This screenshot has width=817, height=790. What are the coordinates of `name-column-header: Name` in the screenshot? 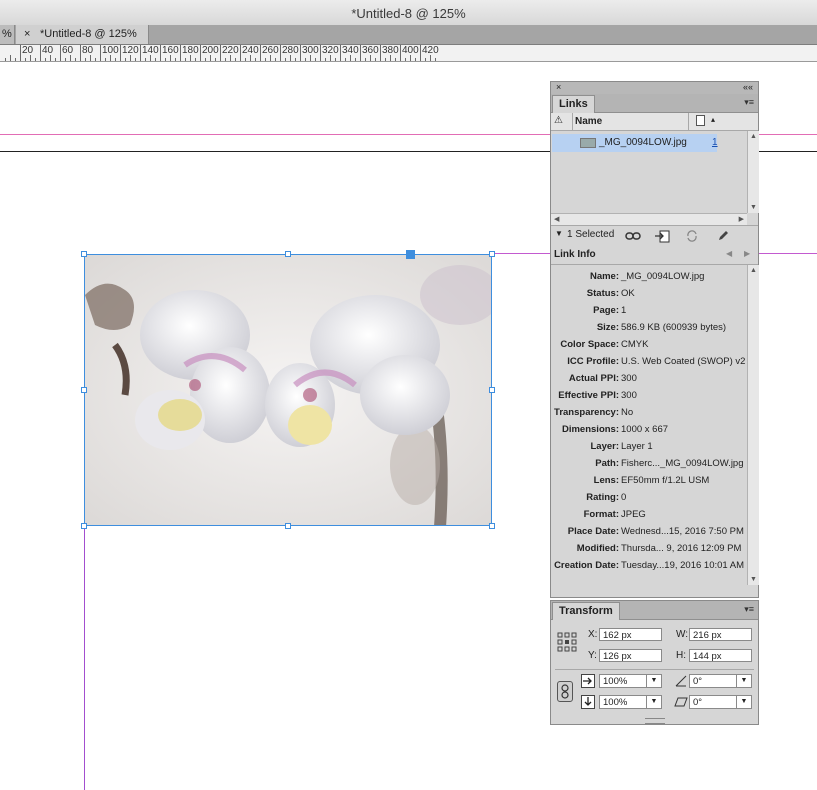 It's located at (588, 121).